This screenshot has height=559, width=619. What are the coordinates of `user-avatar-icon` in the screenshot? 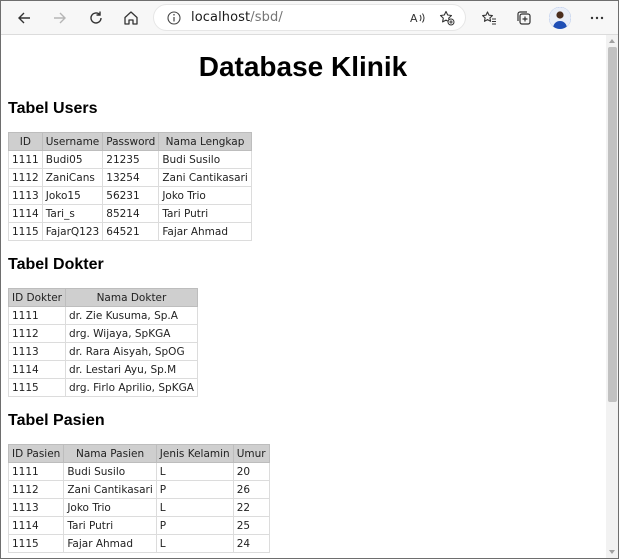 It's located at (560, 18).